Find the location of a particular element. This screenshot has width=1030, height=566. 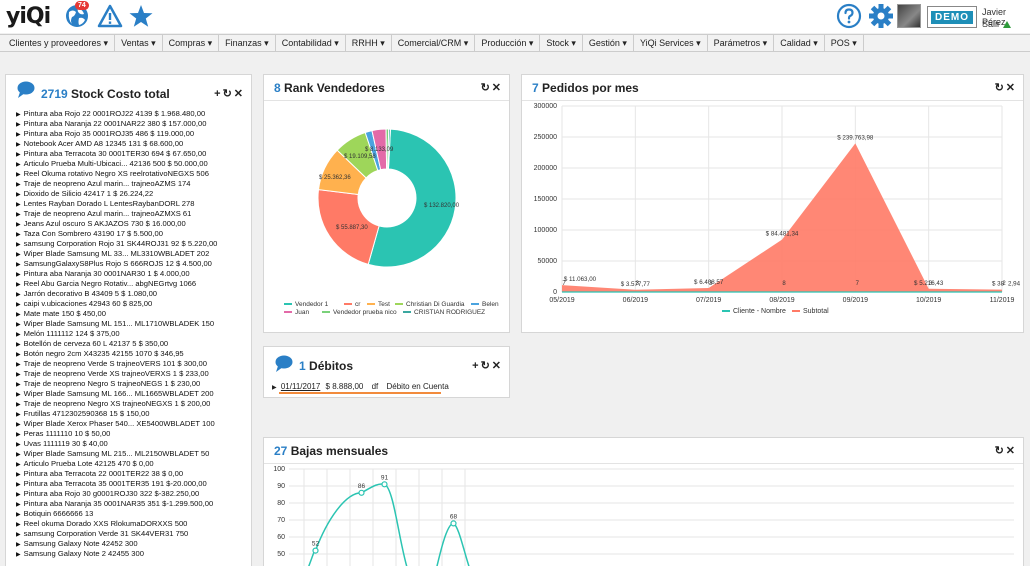

list-item: ▶ Peras 1111110 10 $ 50,00 is located at coordinates (131, 434).